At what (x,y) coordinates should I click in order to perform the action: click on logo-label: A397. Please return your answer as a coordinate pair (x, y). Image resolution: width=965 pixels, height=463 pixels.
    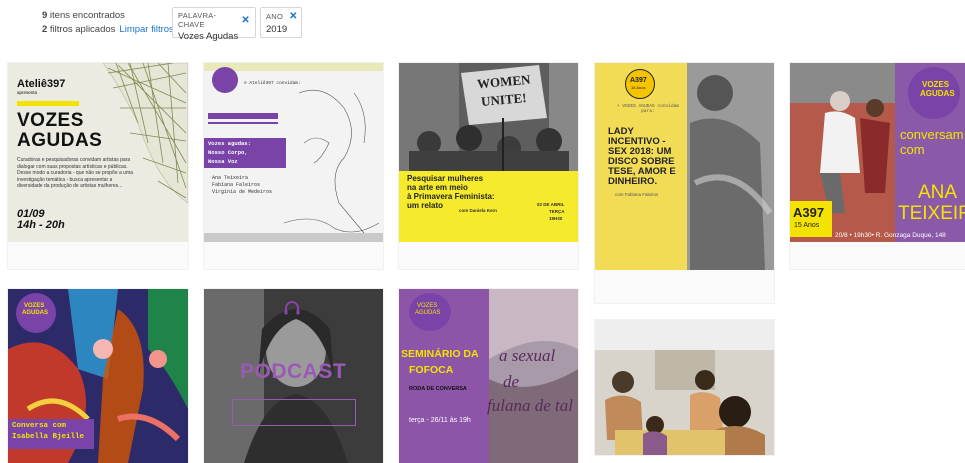
    Looking at the image, I should click on (809, 212).